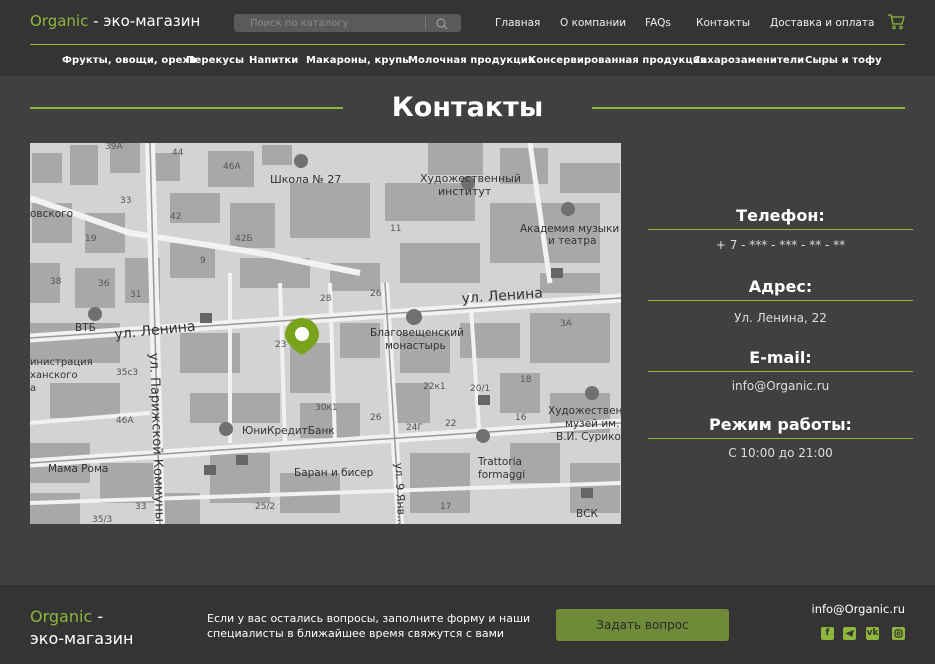 The height and width of the screenshot is (664, 935). What do you see at coordinates (471, 60) in the screenshot?
I see `category-dairy: Молочная продукция` at bounding box center [471, 60].